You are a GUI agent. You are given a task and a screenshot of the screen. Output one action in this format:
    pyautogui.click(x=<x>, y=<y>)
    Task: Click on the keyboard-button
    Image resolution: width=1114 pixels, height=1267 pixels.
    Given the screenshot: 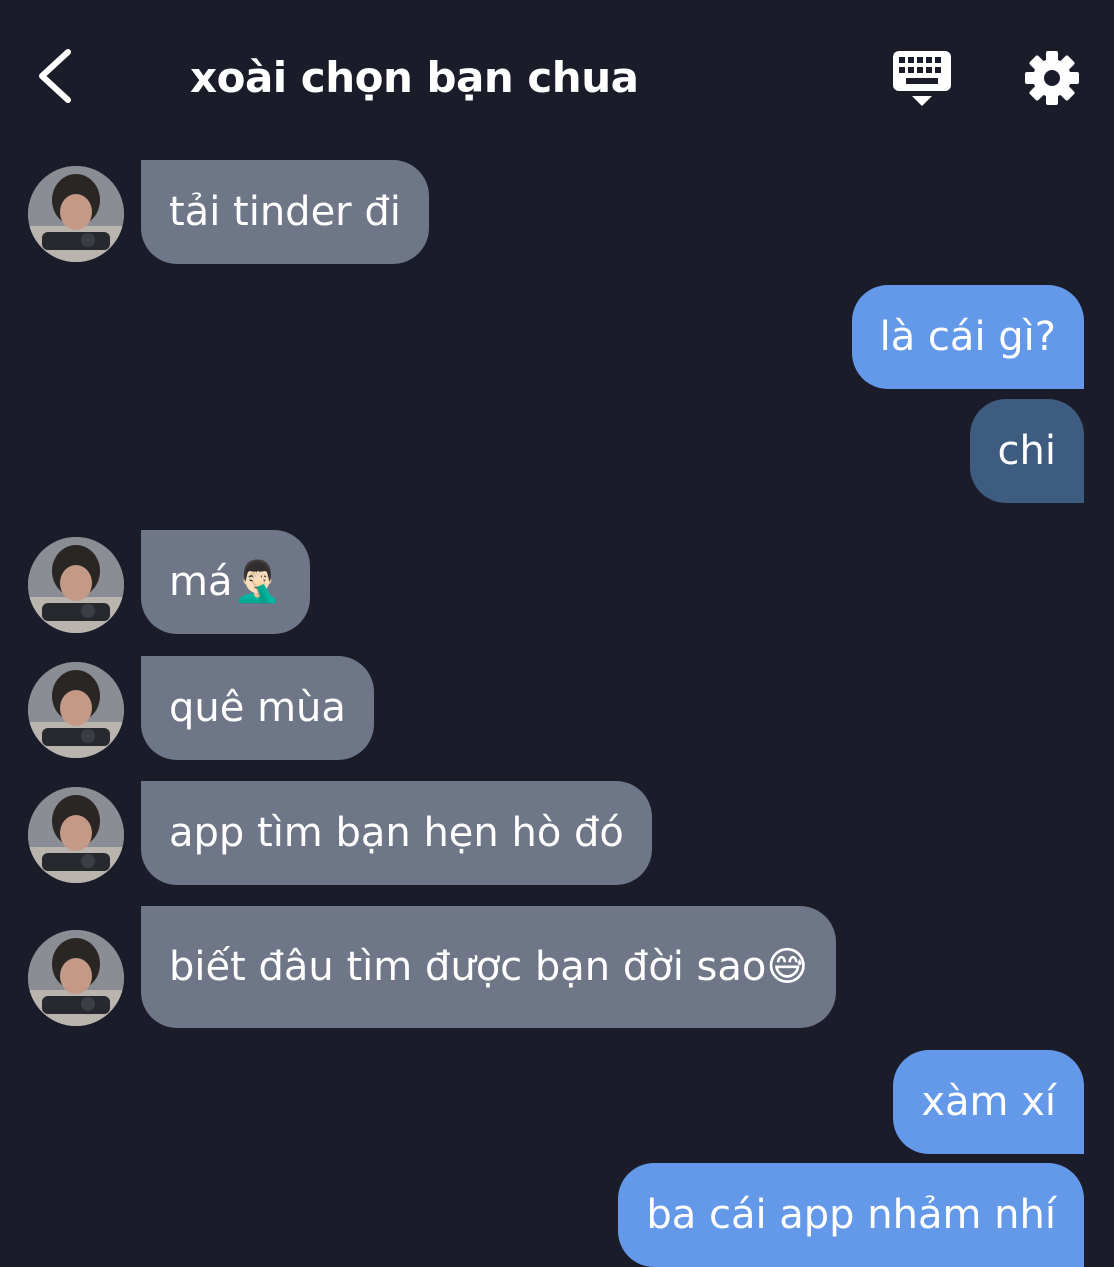 What is the action you would take?
    pyautogui.click(x=922, y=78)
    